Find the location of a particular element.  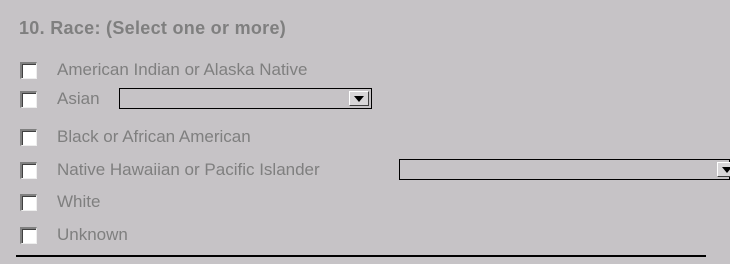

checkbox-native-hawaiian is located at coordinates (28, 170).